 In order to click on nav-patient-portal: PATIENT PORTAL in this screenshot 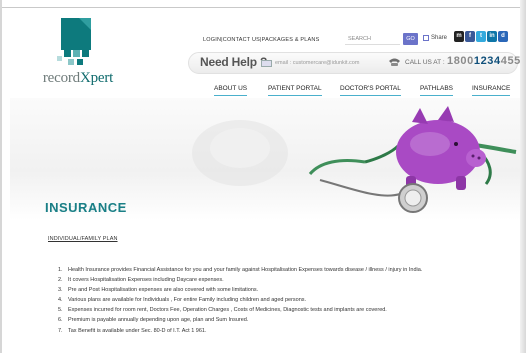, I will do `click(295, 90)`.